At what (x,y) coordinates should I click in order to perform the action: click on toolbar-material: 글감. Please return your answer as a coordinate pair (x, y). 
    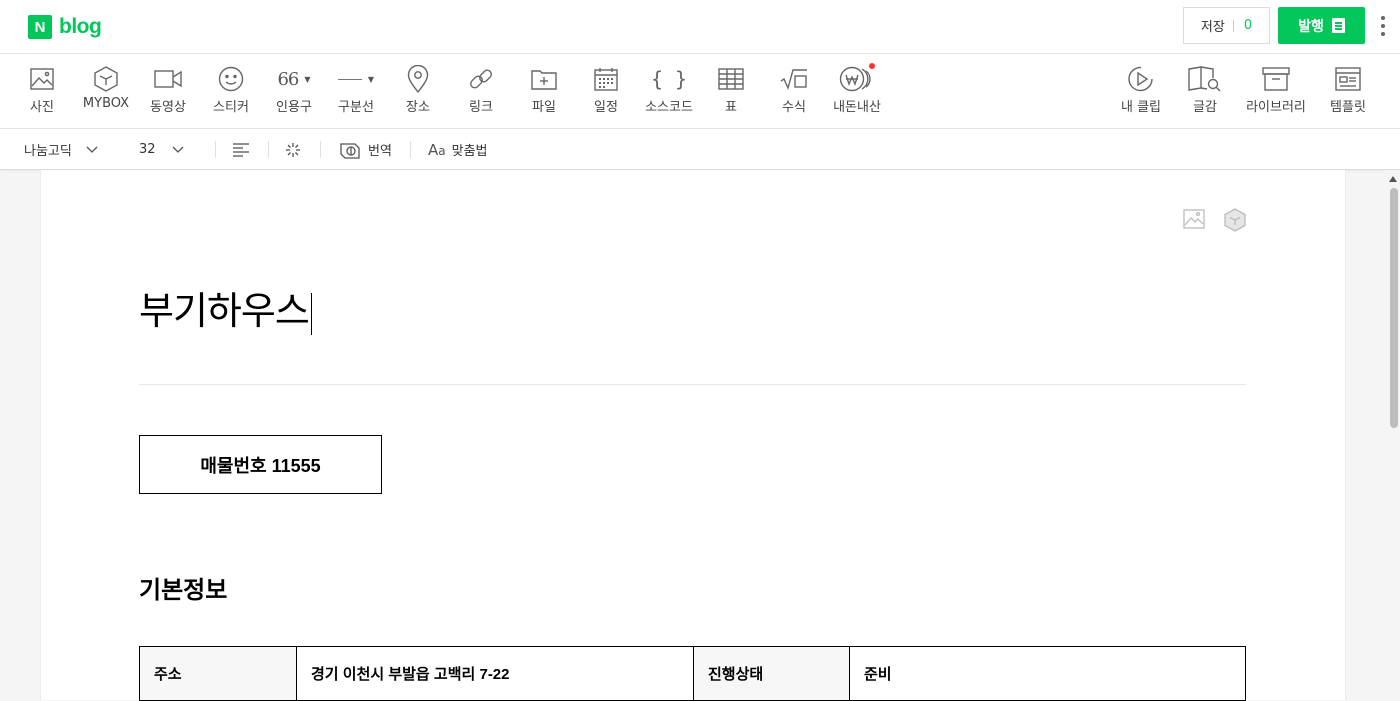
    Looking at the image, I should click on (1205, 89).